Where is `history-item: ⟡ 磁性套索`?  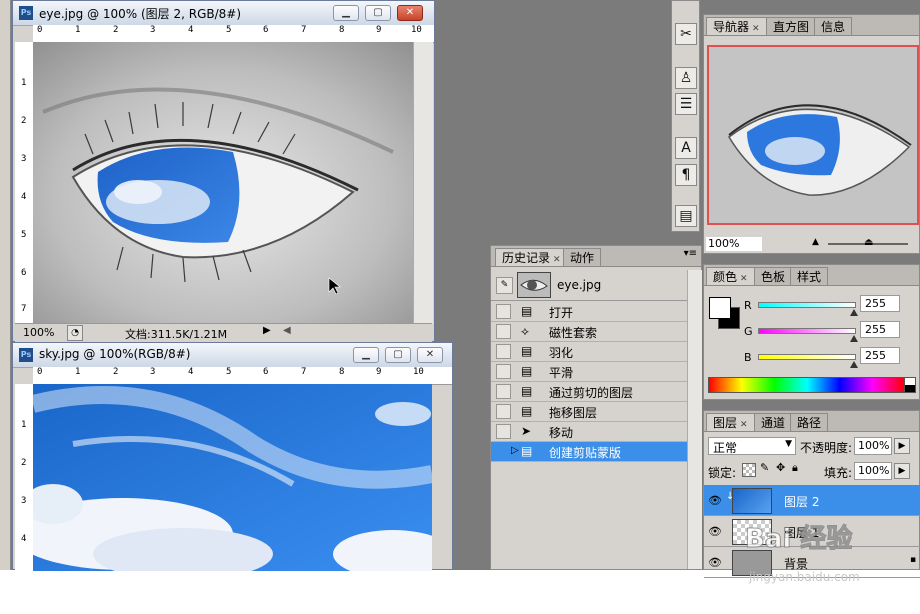 history-item: ⟡ 磁性套索 is located at coordinates (589, 332).